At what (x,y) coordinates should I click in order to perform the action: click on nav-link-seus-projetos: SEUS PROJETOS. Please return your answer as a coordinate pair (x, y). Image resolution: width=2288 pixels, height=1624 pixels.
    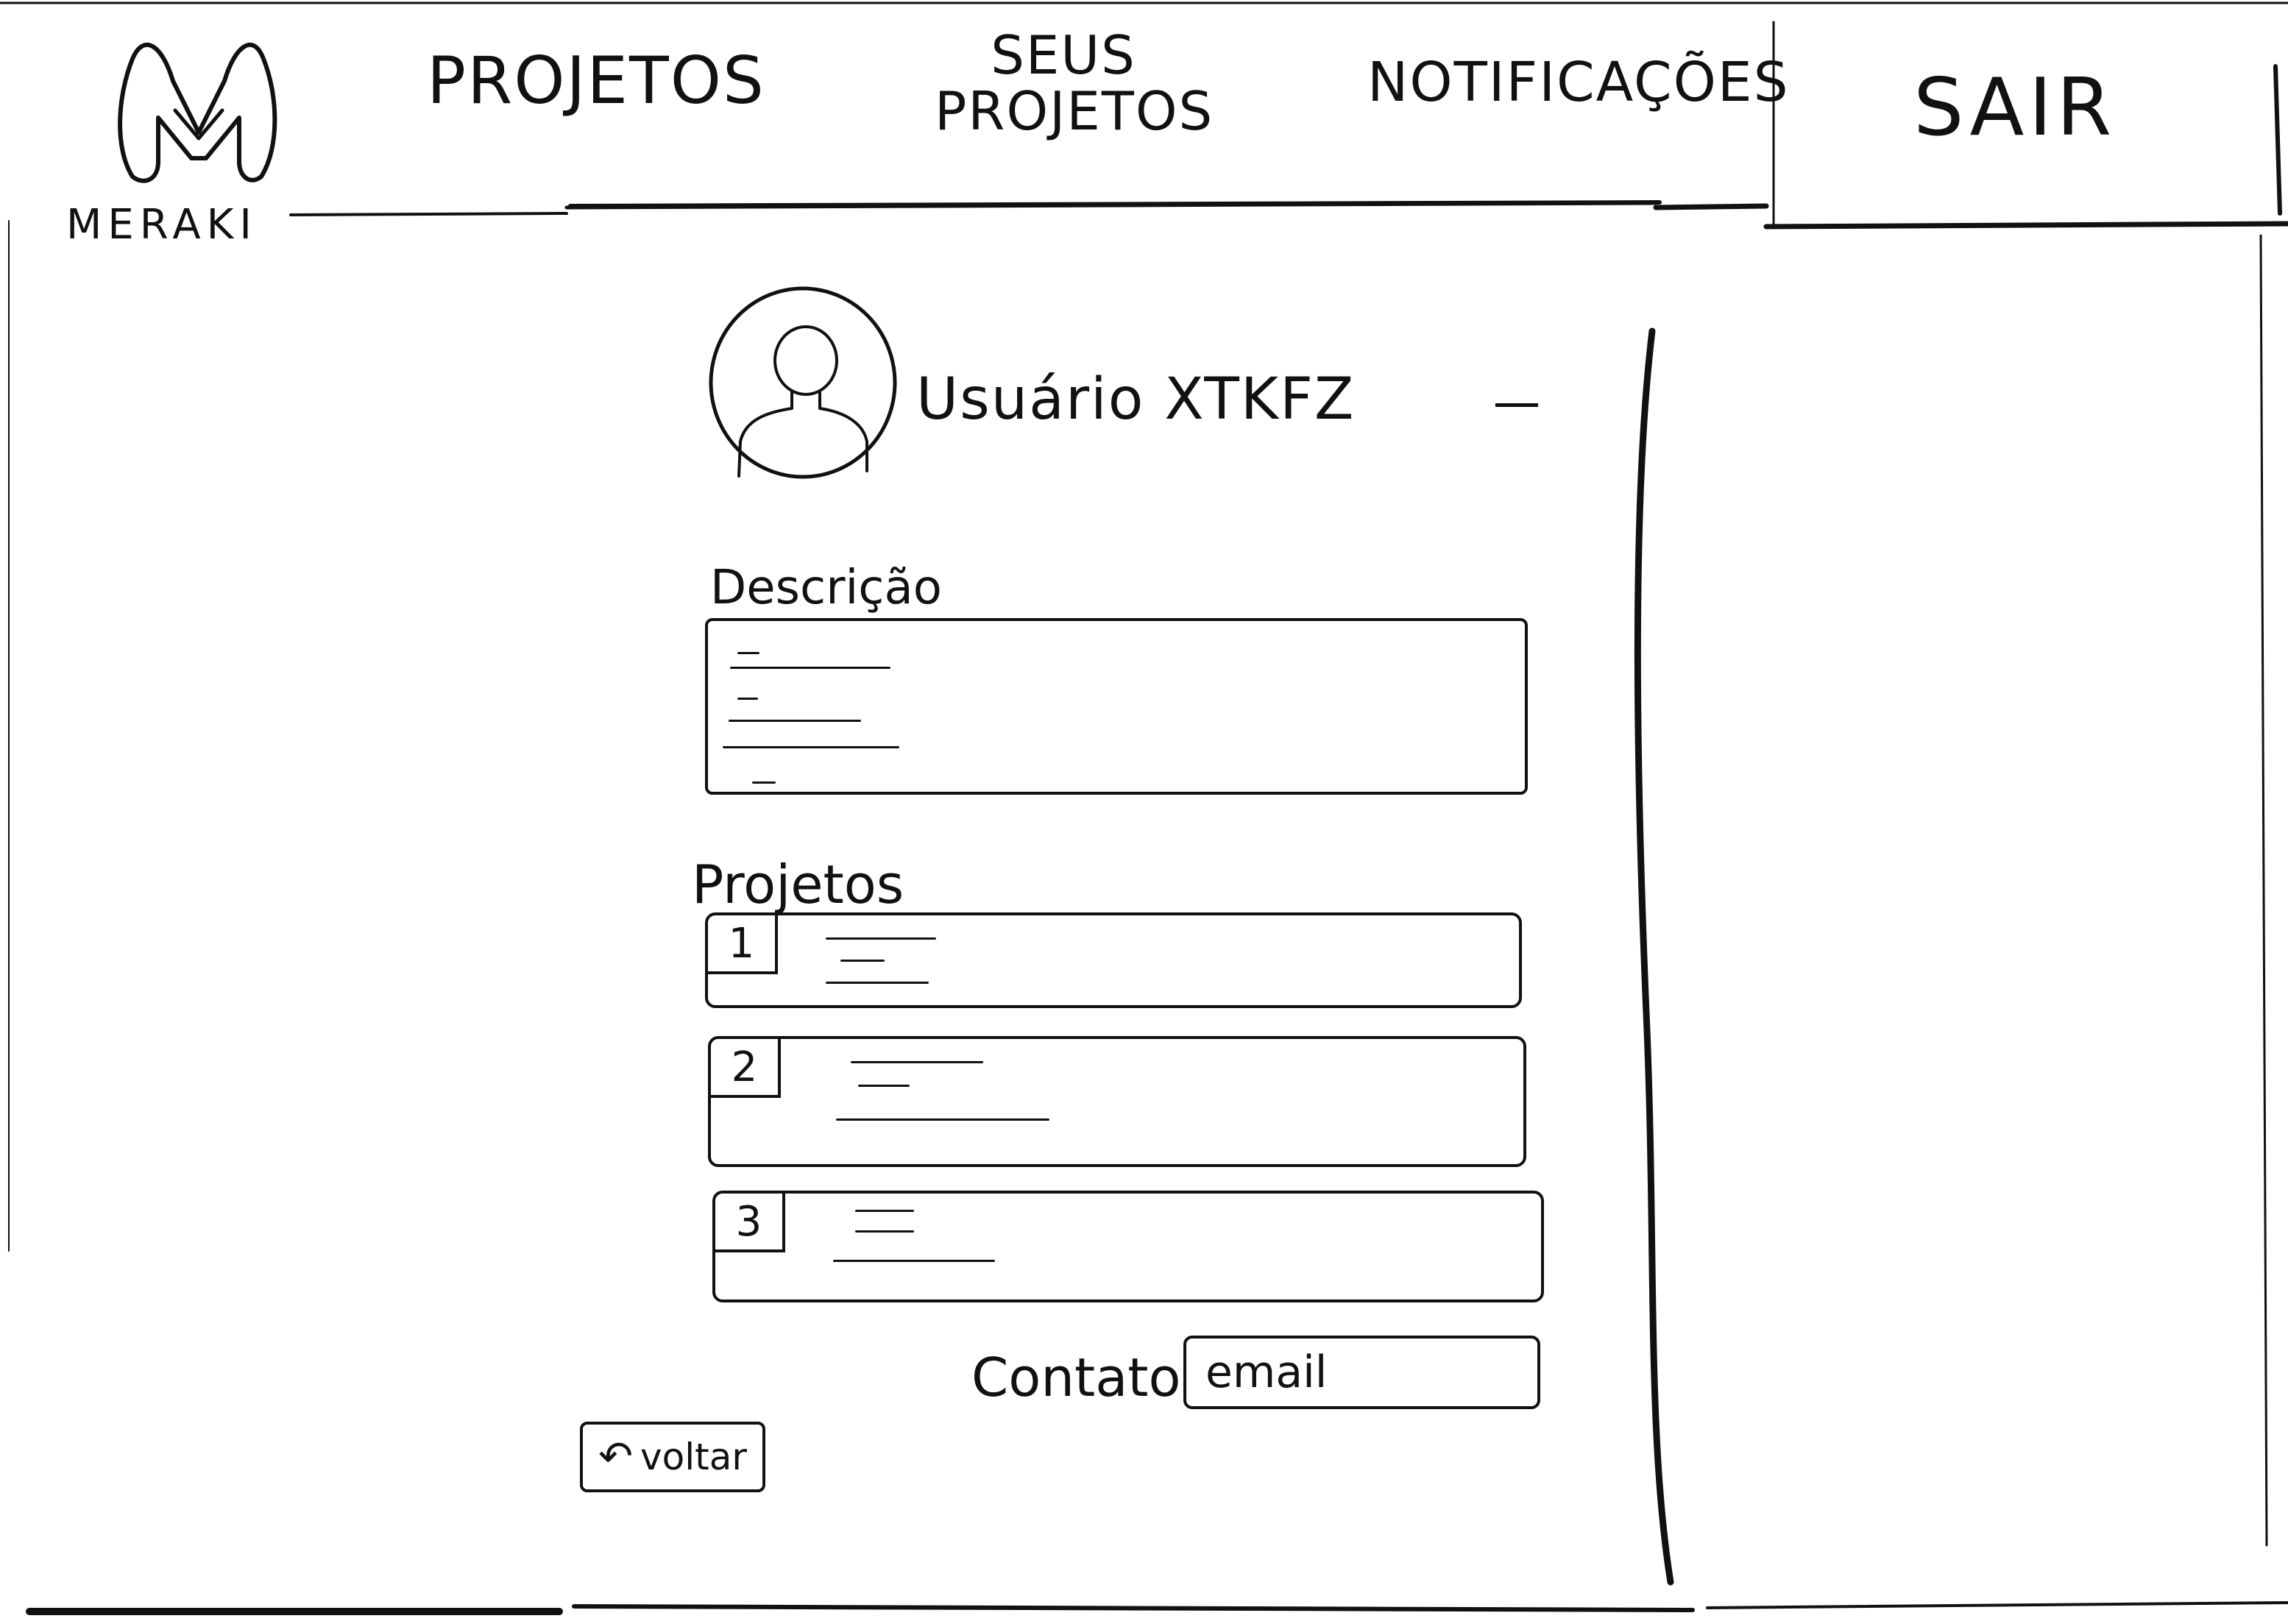
    Looking at the image, I should click on (1074, 83).